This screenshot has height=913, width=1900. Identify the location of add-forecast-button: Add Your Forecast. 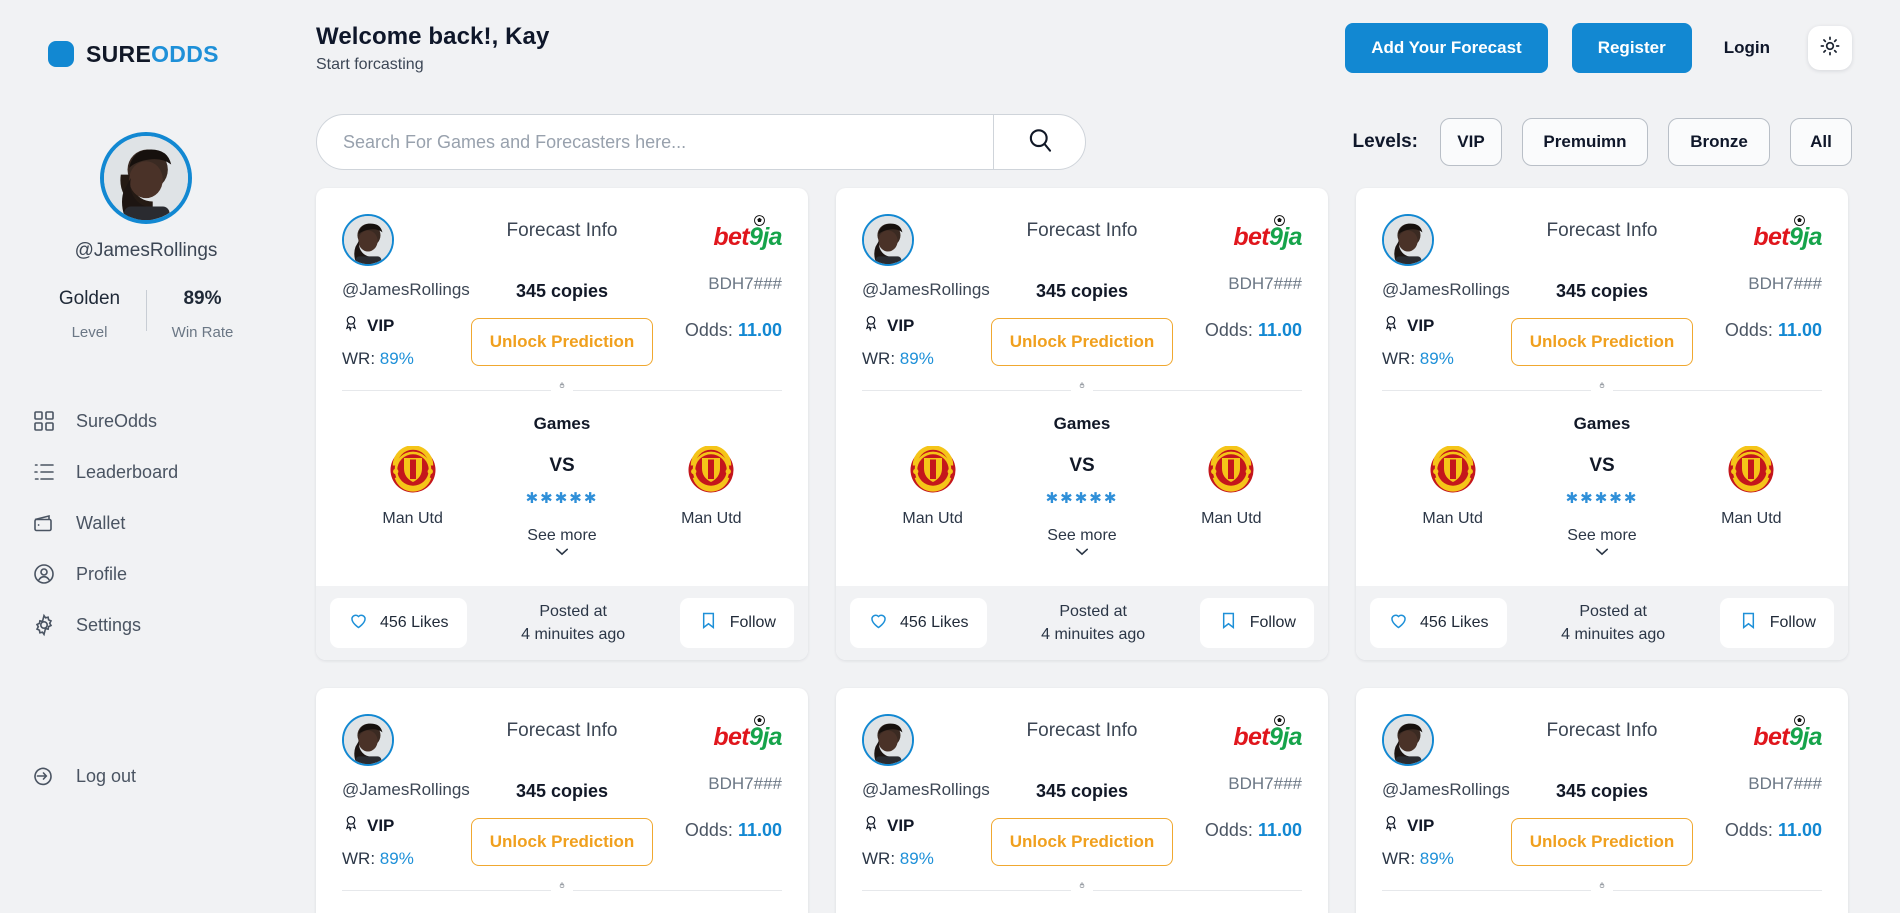
(1446, 48).